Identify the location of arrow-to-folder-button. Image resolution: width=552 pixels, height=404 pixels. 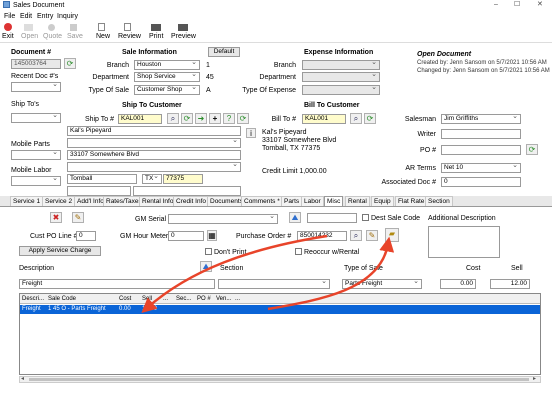
(331, 273).